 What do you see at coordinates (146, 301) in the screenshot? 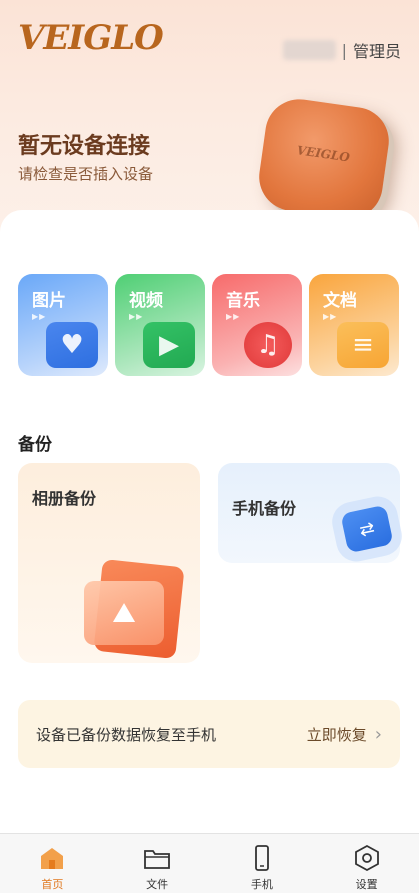
I see `category-label: 视频` at bounding box center [146, 301].